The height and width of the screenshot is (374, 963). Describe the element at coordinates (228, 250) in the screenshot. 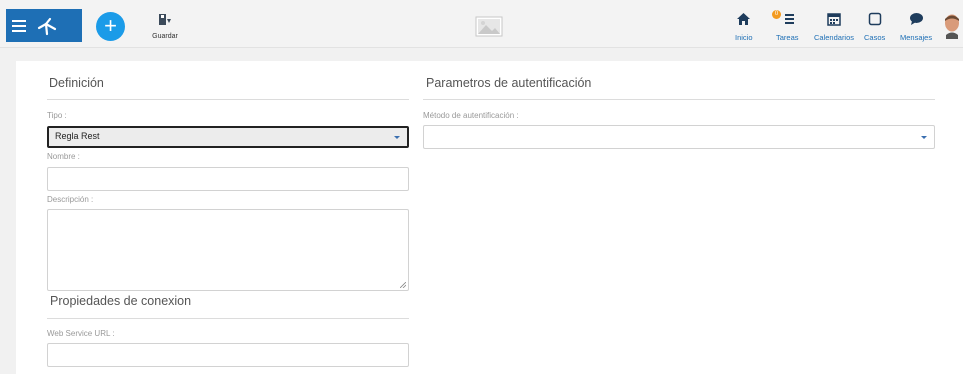

I see `descripcion-textarea` at that location.